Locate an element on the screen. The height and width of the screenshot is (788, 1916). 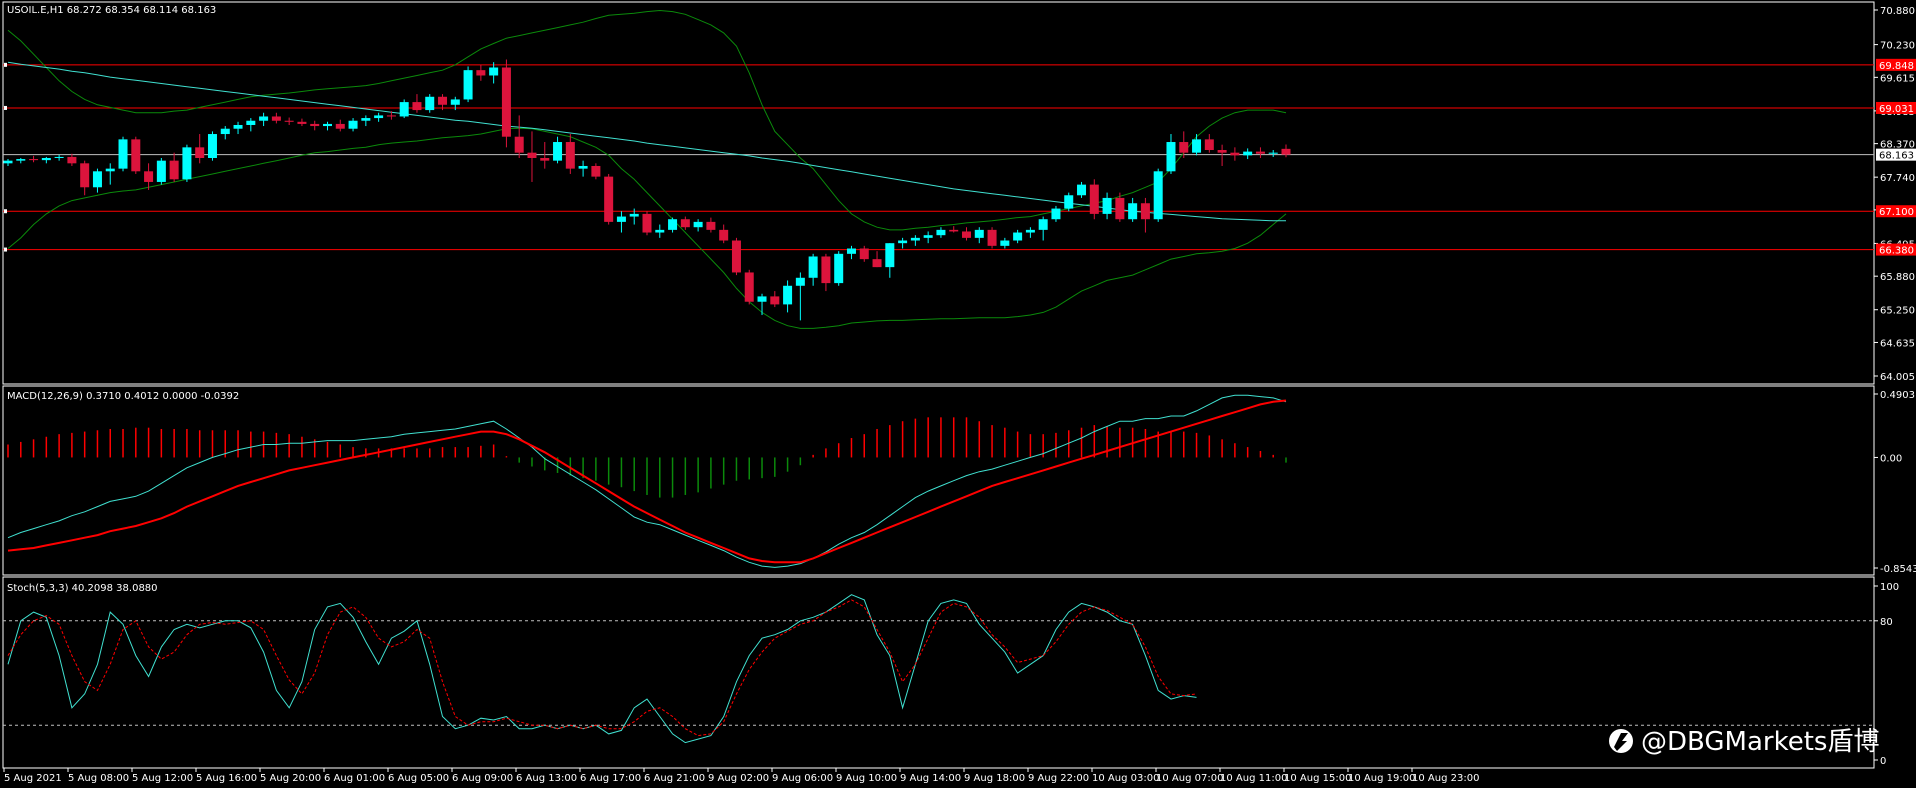
price-axis-tick-label: 64.635 is located at coordinates (1897, 343).